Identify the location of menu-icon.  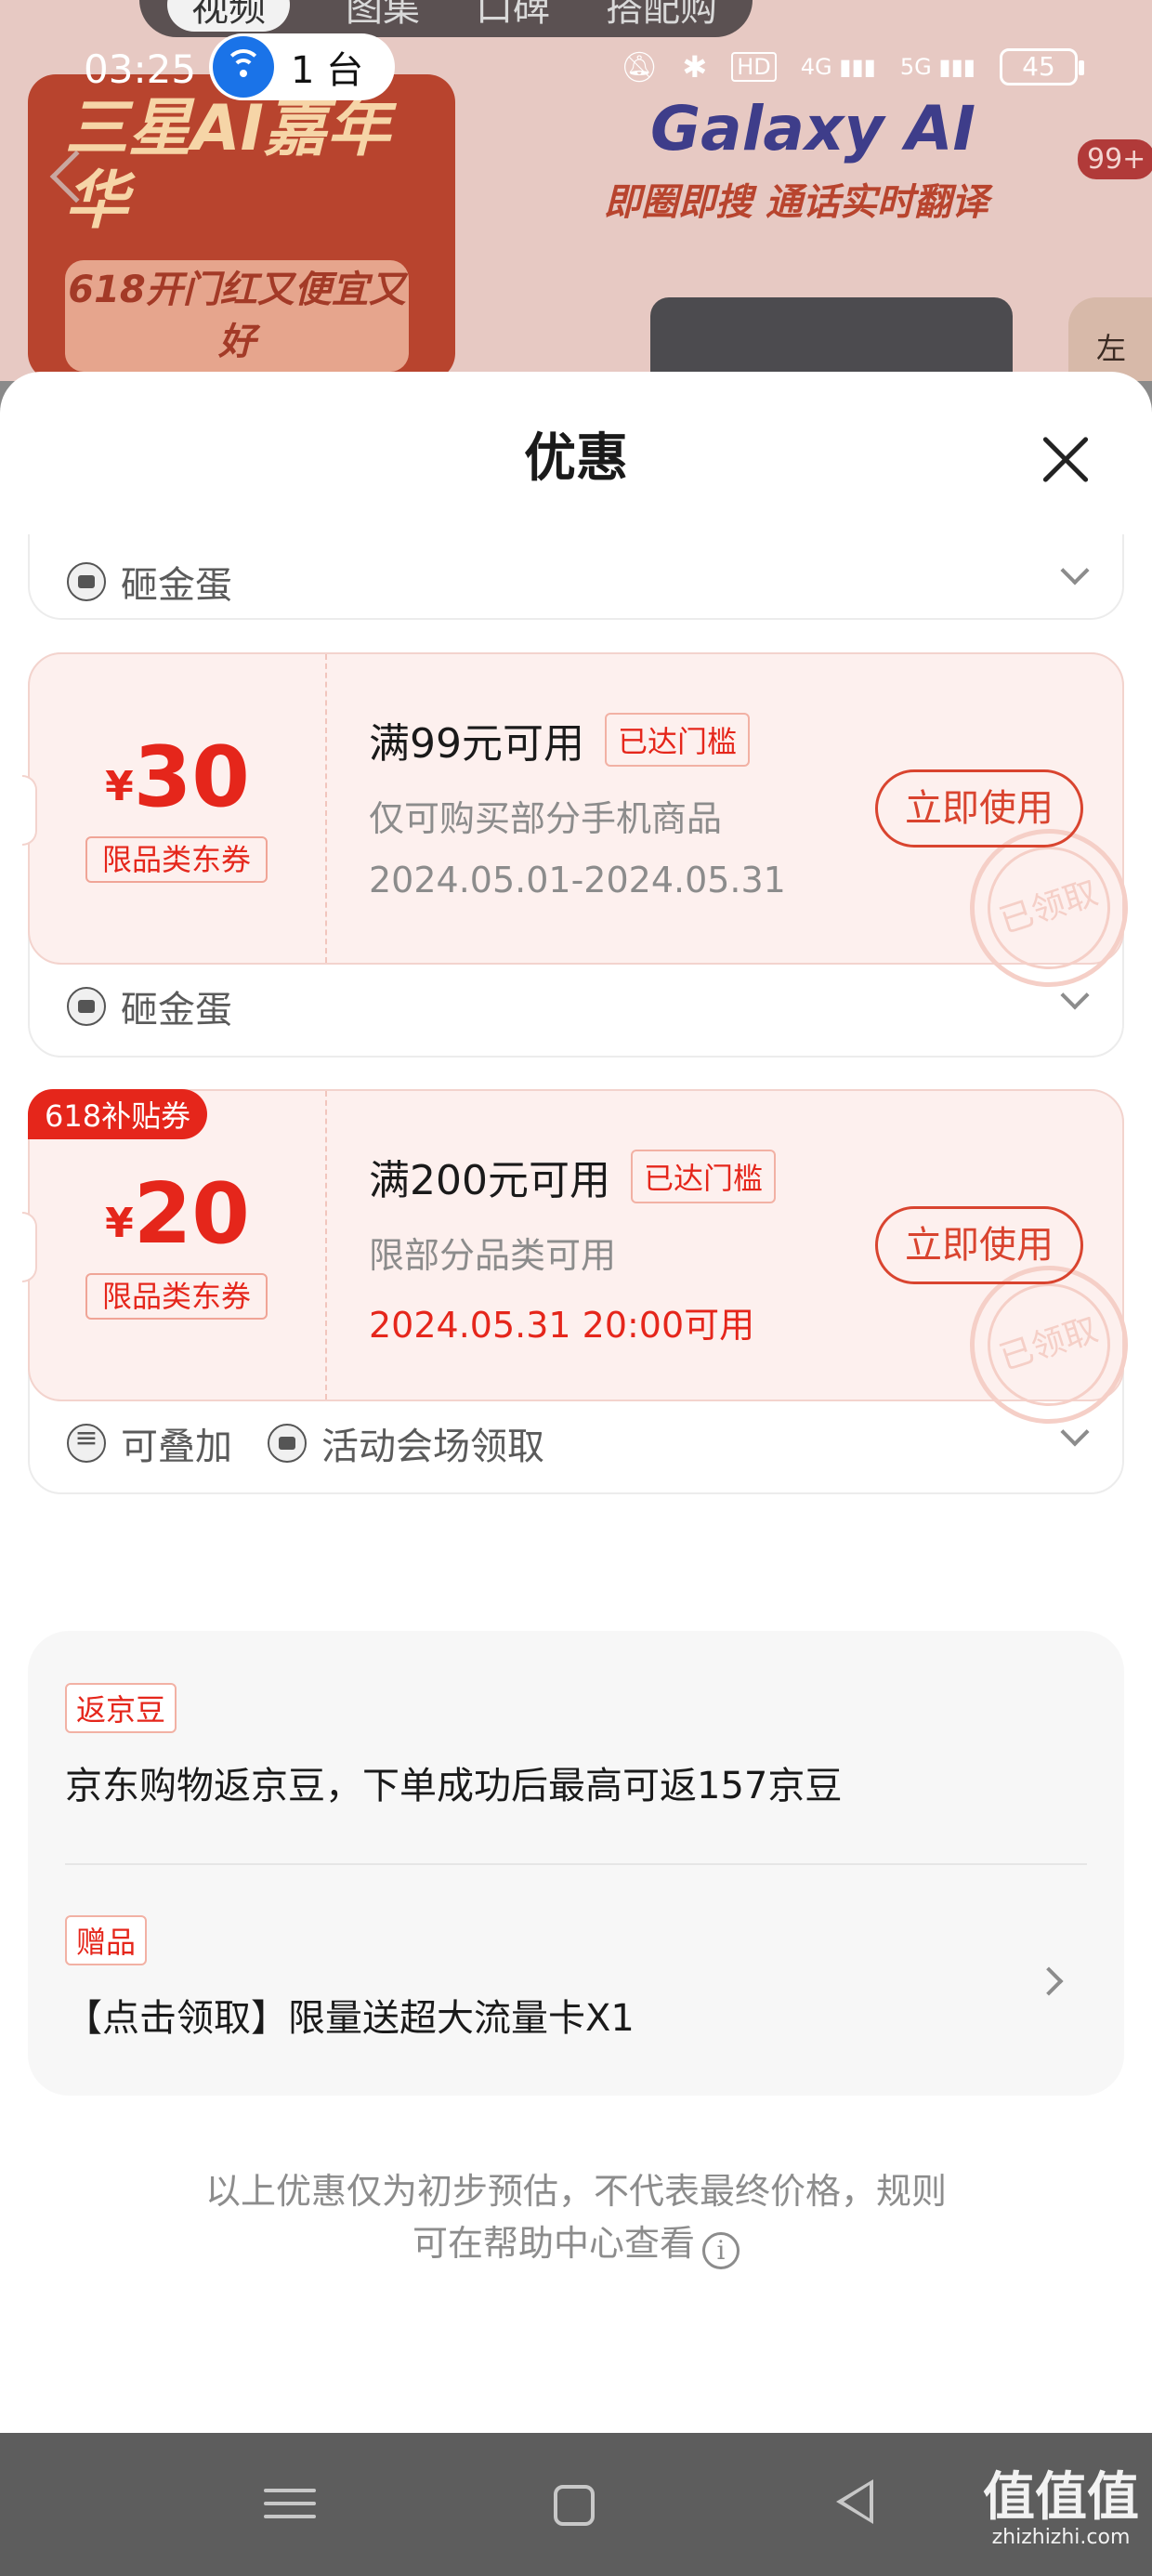
(290, 2505).